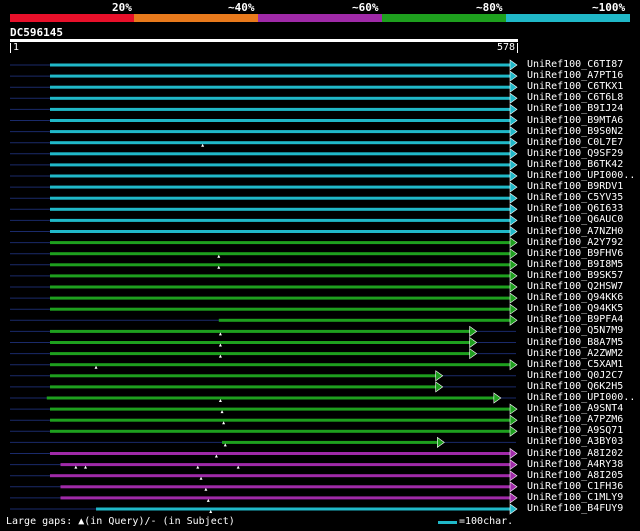 The width and height of the screenshot is (640, 531). I want to click on hit-label: UniRef100_A7PZM6, so click(575, 419).